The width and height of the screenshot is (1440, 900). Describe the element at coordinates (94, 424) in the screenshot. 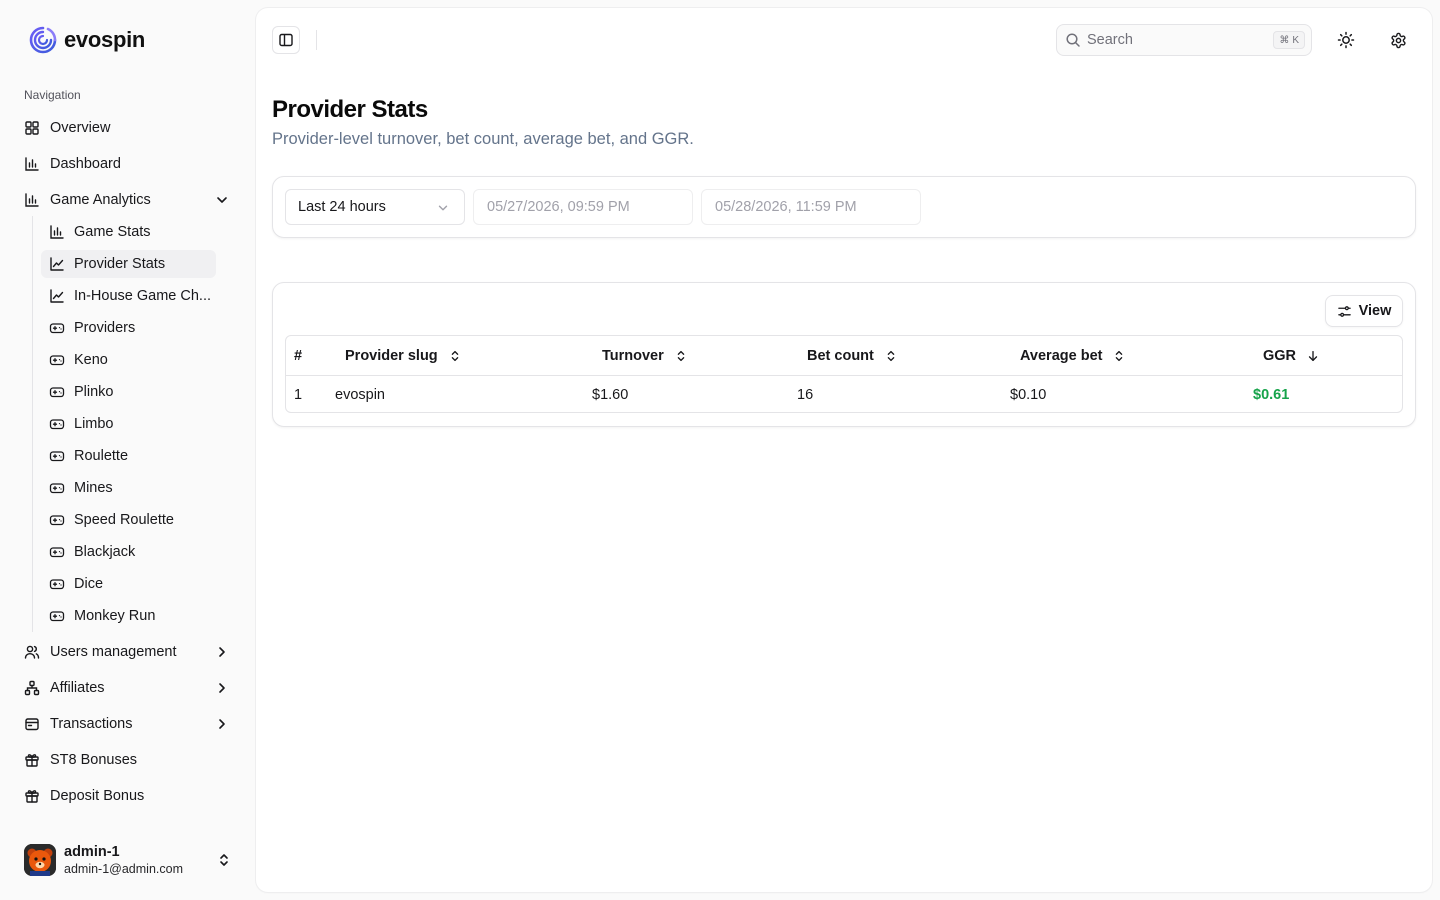

I see `sidebar-subitem-label: Limbo` at that location.